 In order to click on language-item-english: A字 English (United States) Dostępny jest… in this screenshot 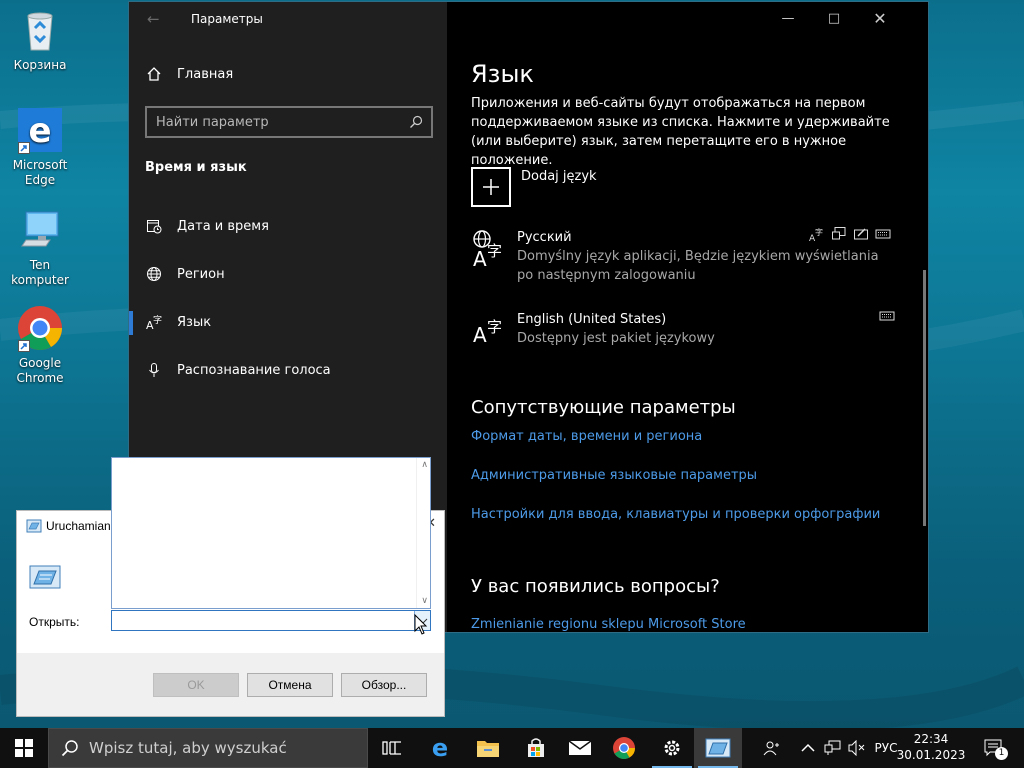, I will do `click(593, 330)`.